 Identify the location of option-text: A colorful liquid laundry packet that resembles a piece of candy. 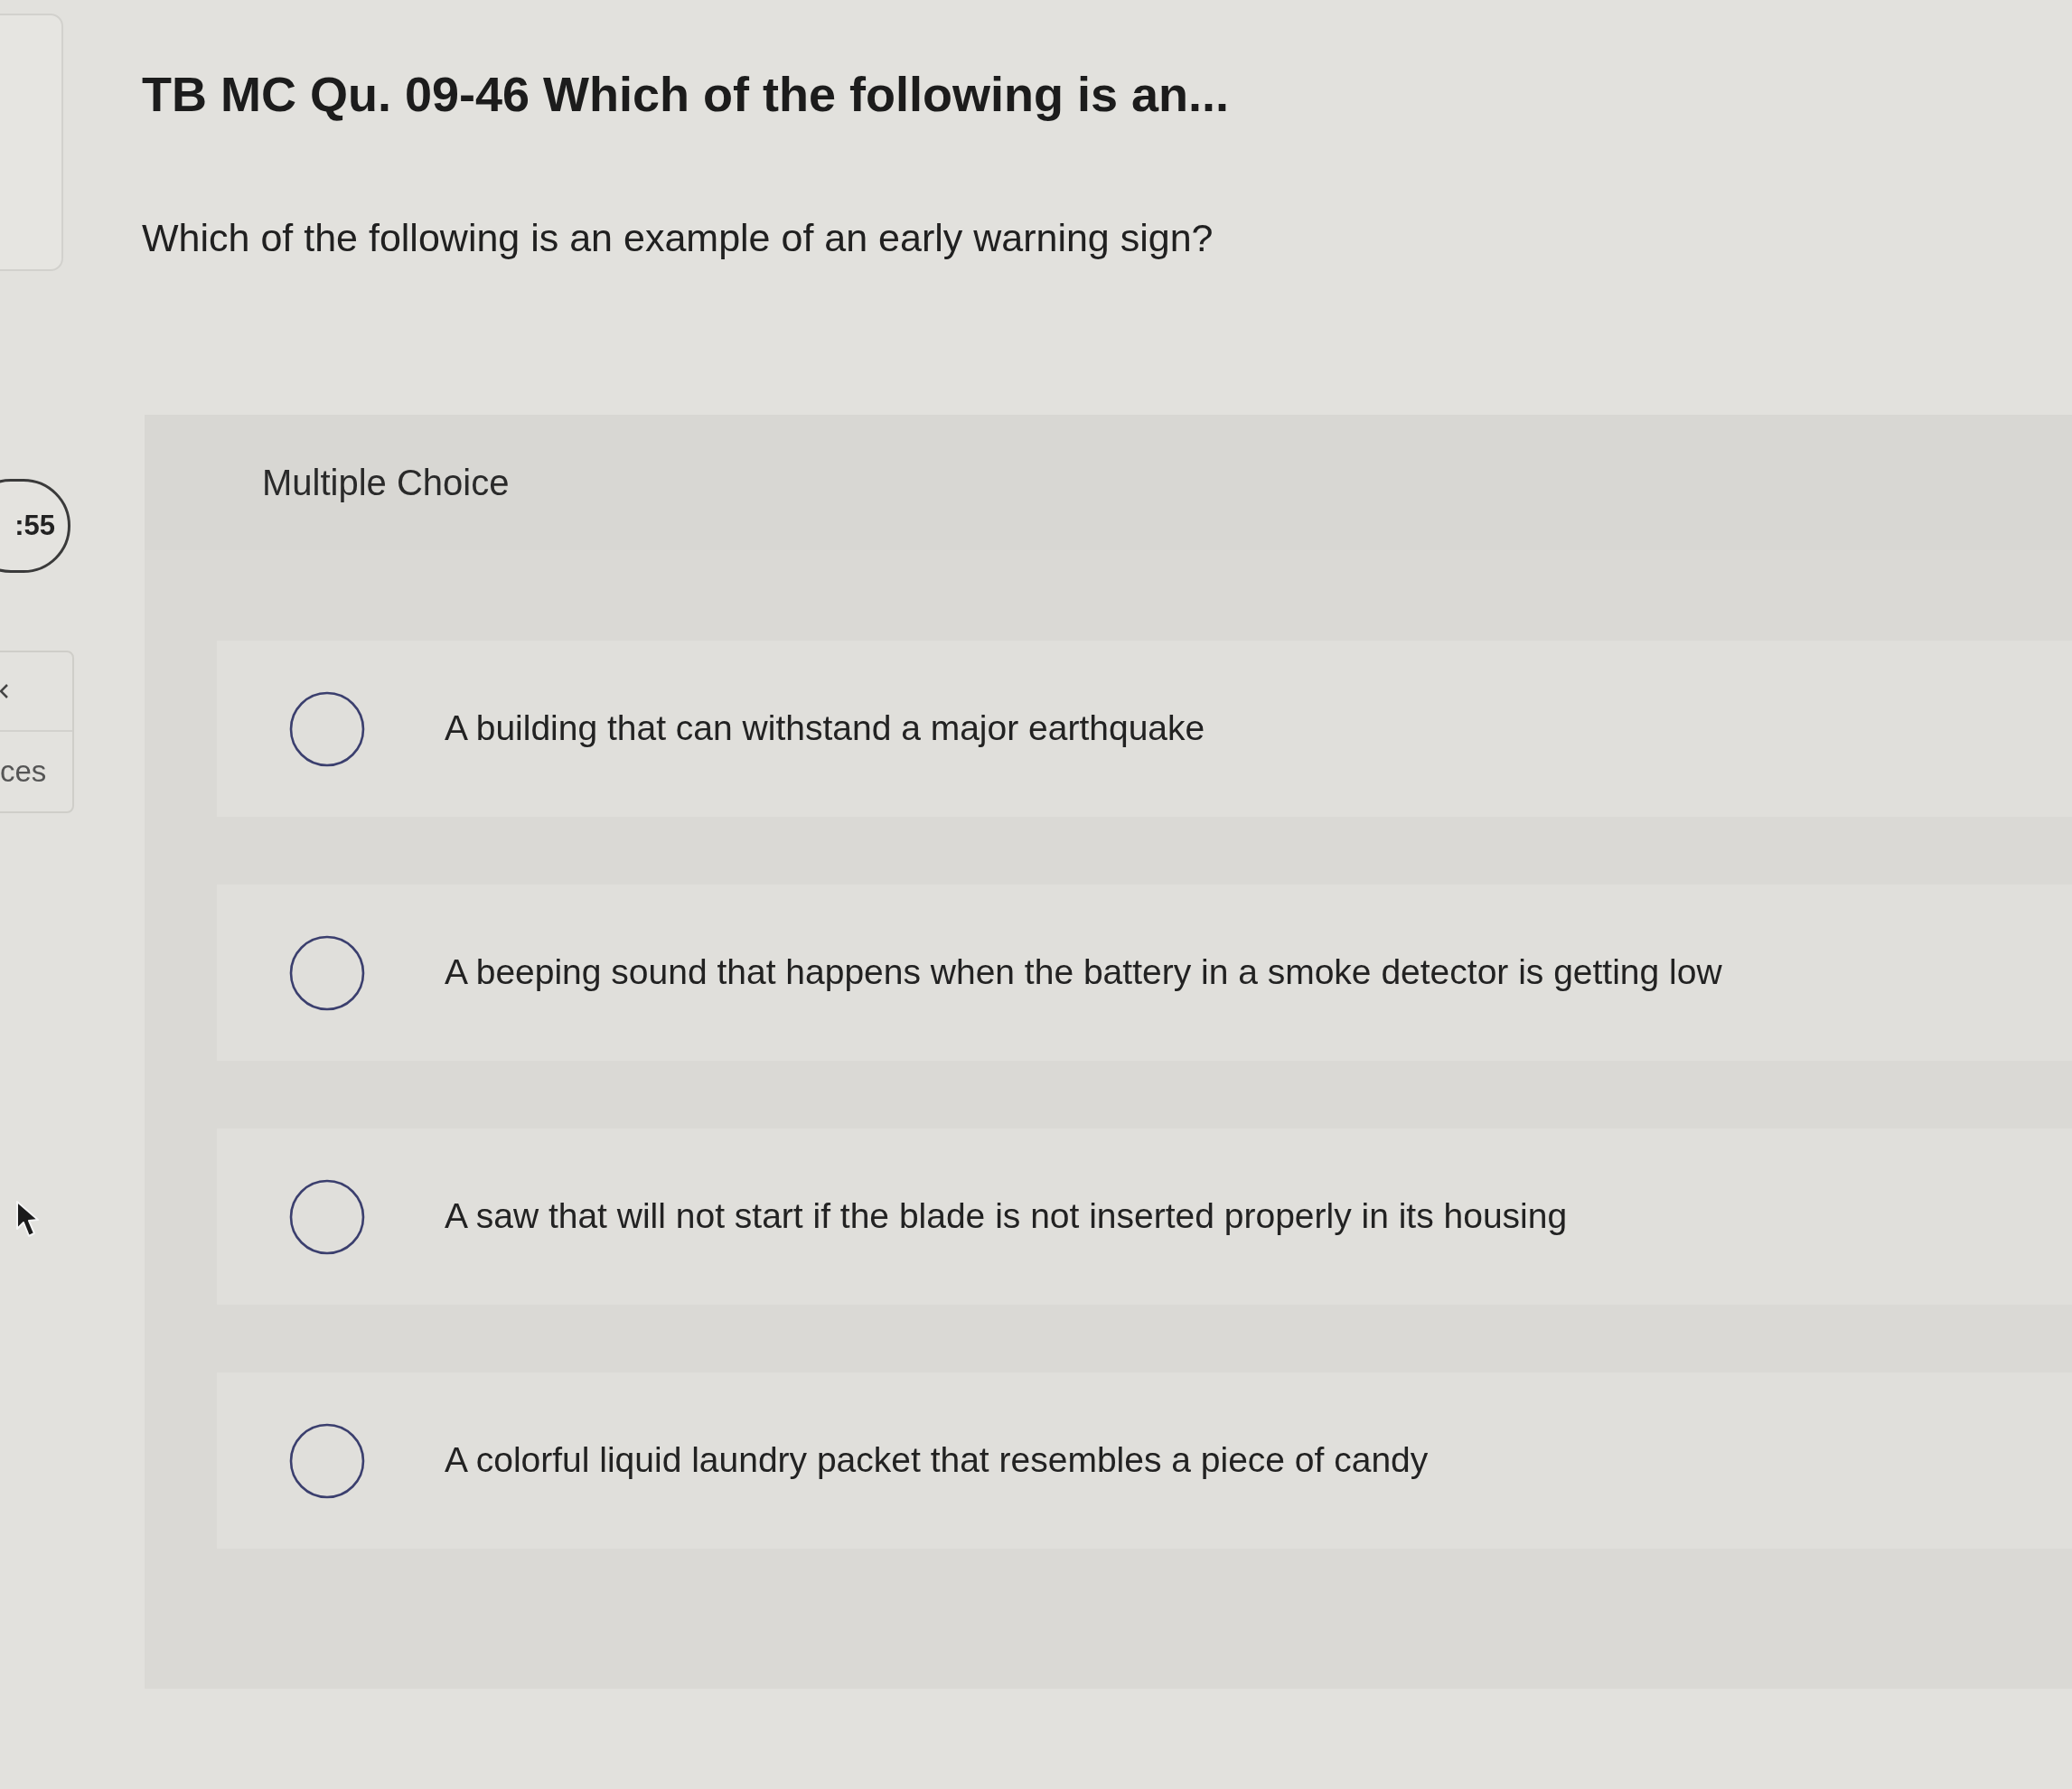
(937, 1460).